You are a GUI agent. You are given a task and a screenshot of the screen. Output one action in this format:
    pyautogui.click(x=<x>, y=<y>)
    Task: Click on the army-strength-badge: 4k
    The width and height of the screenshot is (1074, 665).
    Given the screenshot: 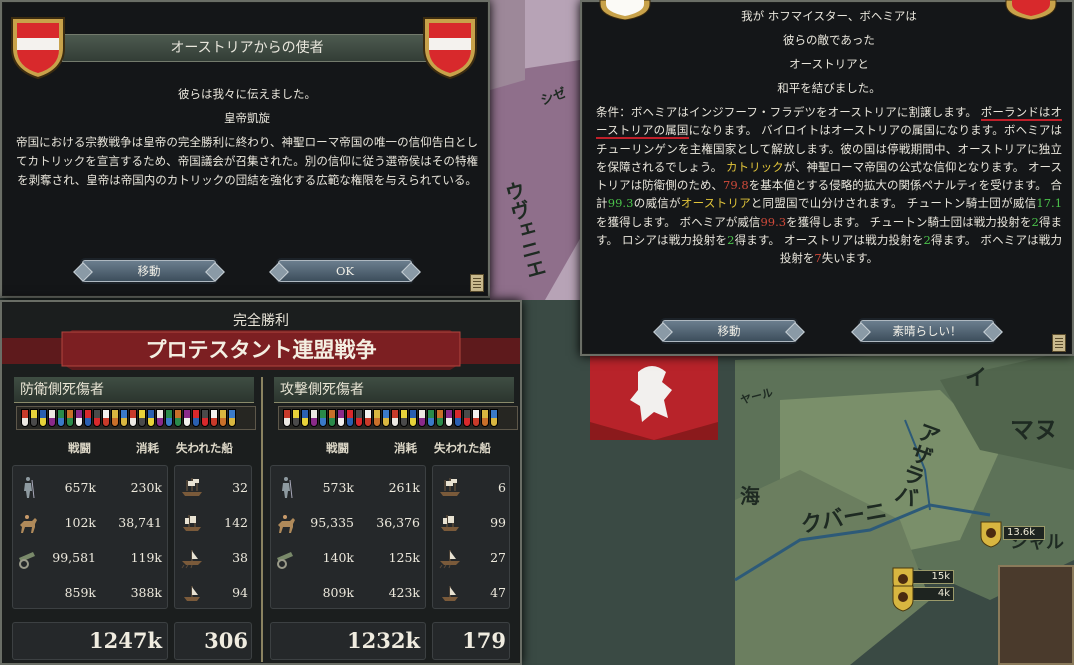 What is the action you would take?
    pyautogui.click(x=932, y=594)
    